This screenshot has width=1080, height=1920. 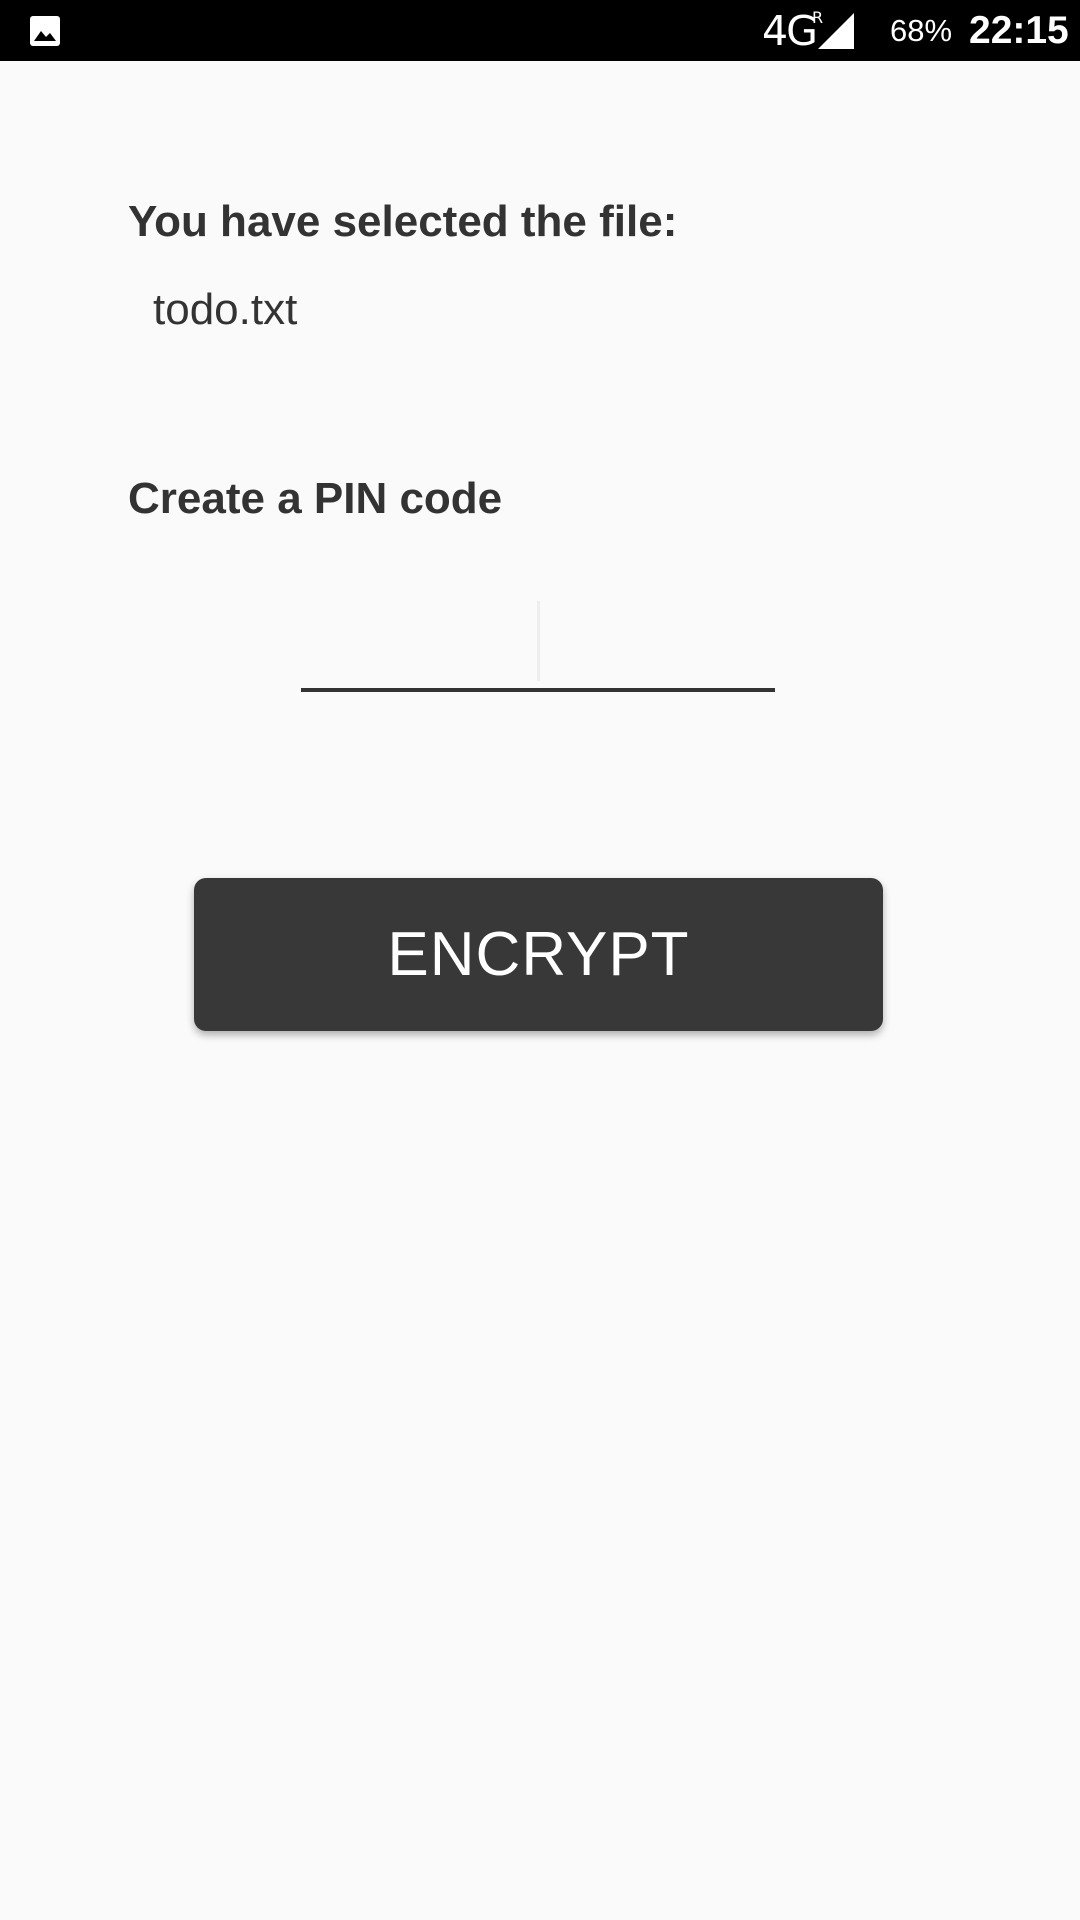 What do you see at coordinates (921, 30) in the screenshot?
I see `battery-percentage: 68%` at bounding box center [921, 30].